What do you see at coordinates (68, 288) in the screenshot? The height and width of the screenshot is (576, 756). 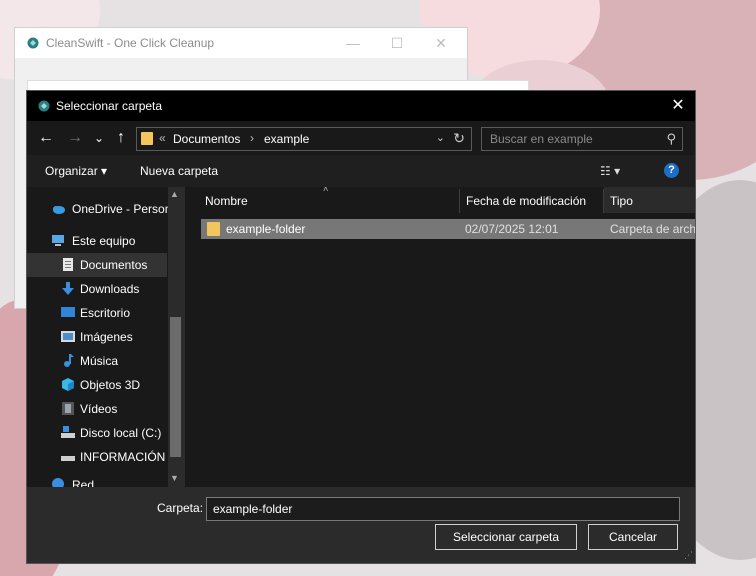 I see `download-icon` at bounding box center [68, 288].